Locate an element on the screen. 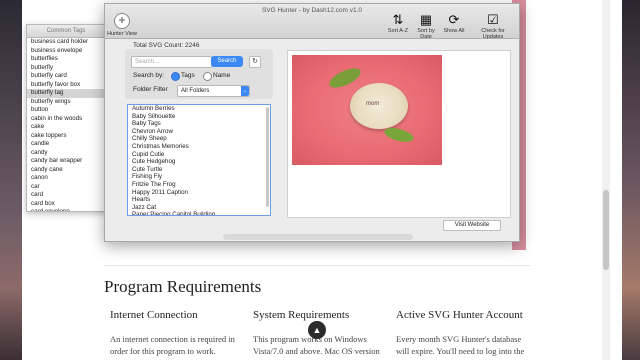 The height and width of the screenshot is (360, 640). tag-item: card box is located at coordinates (66, 204).